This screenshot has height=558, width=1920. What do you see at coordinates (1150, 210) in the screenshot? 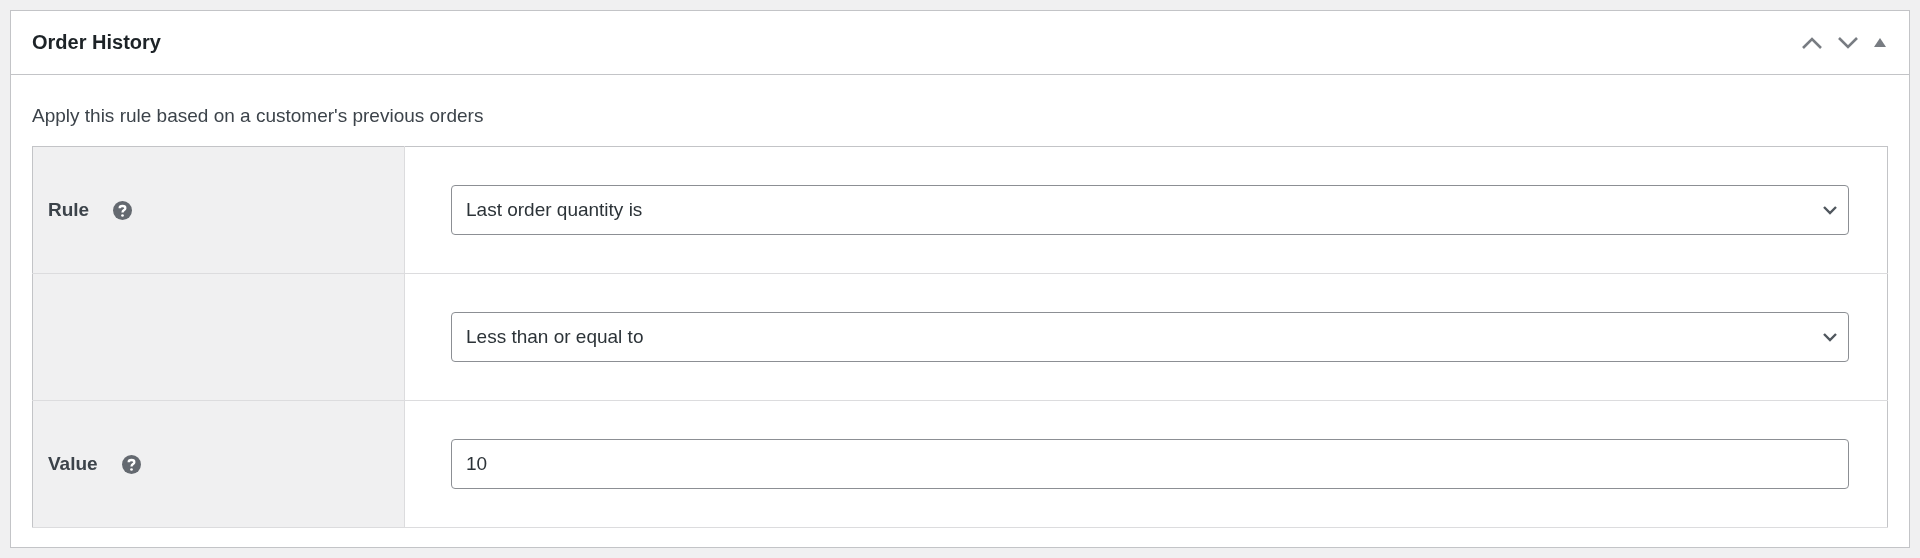
I see `dropdown: Last order quantity is` at bounding box center [1150, 210].